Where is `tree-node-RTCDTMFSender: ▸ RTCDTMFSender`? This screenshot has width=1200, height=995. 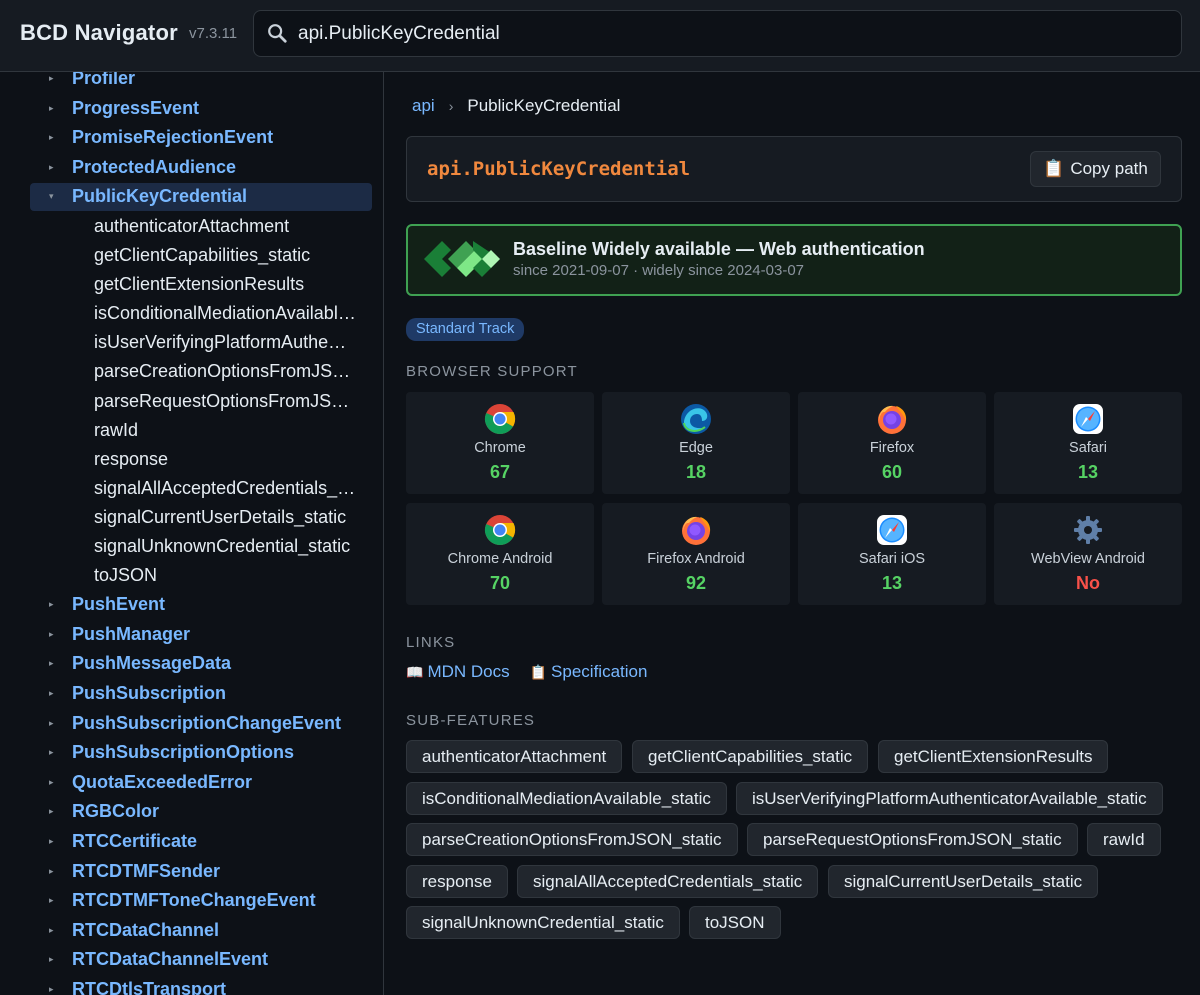 tree-node-RTCDTMFSender: ▸ RTCDTMFSender is located at coordinates (191, 872).